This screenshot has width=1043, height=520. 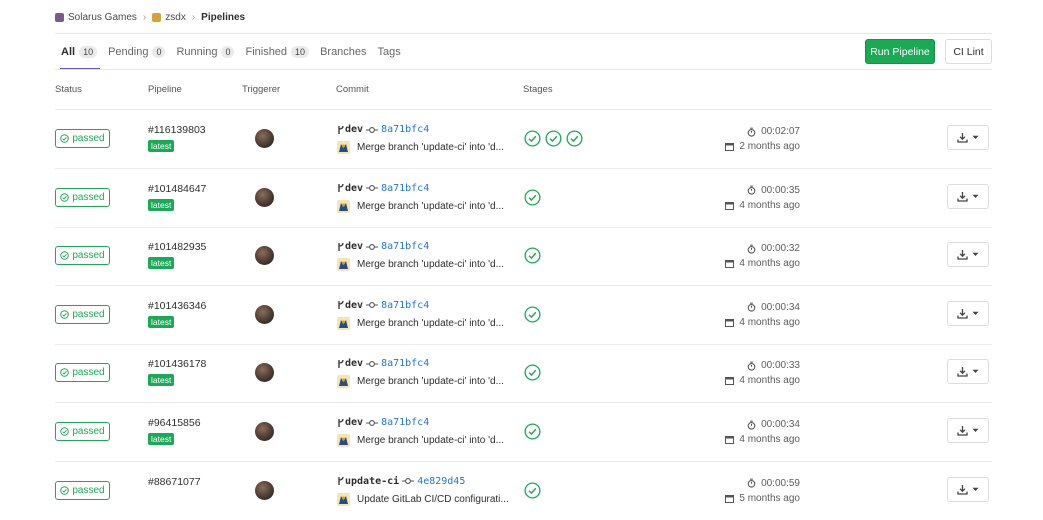 What do you see at coordinates (177, 364) in the screenshot?
I see `pipeline-id-link: #101436178` at bounding box center [177, 364].